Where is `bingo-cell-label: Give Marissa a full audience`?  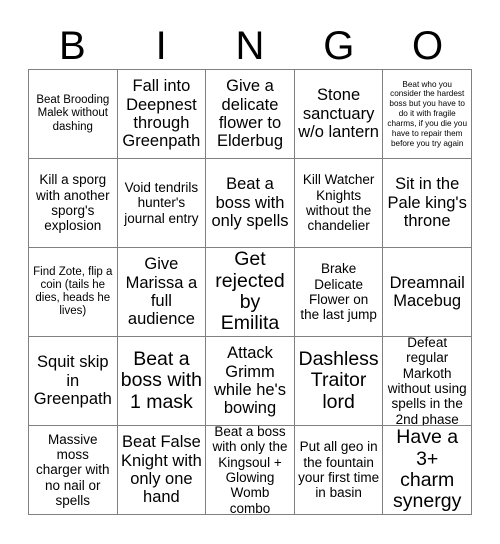
bingo-cell-label: Give Marissa a full audience is located at coordinates (161, 292).